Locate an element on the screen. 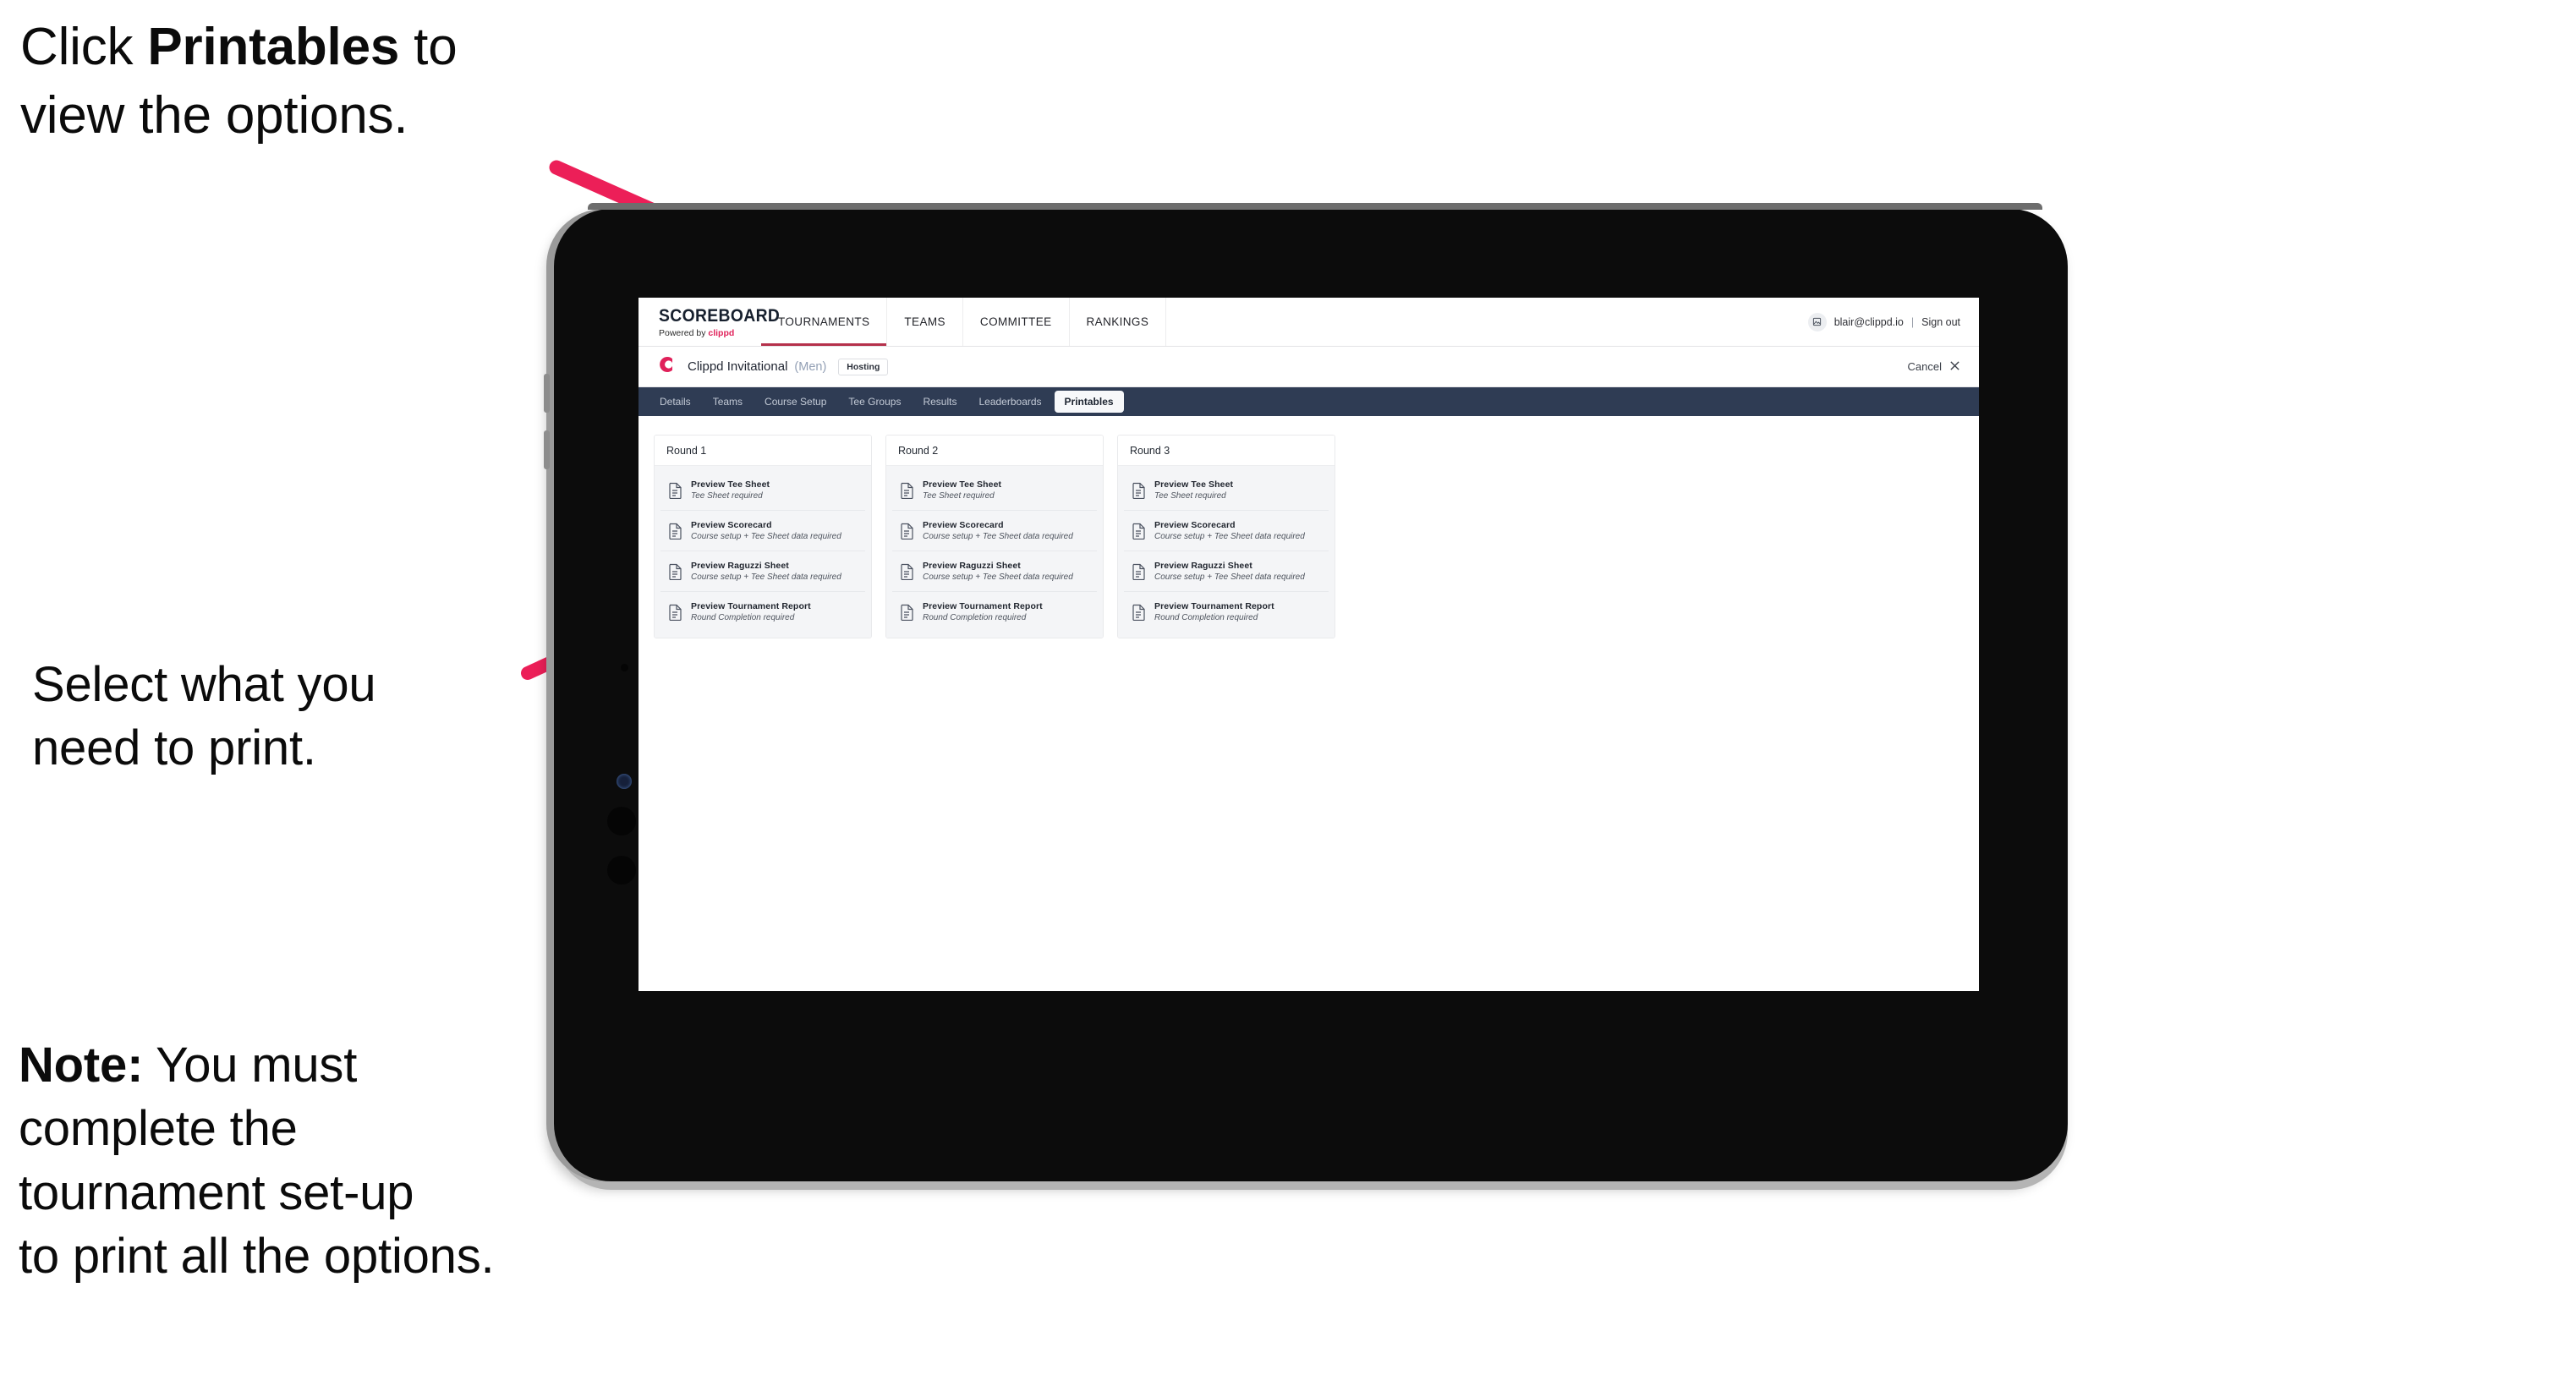 The width and height of the screenshot is (2576, 1386). tournament-name: Clippd Invitational is located at coordinates (738, 366).